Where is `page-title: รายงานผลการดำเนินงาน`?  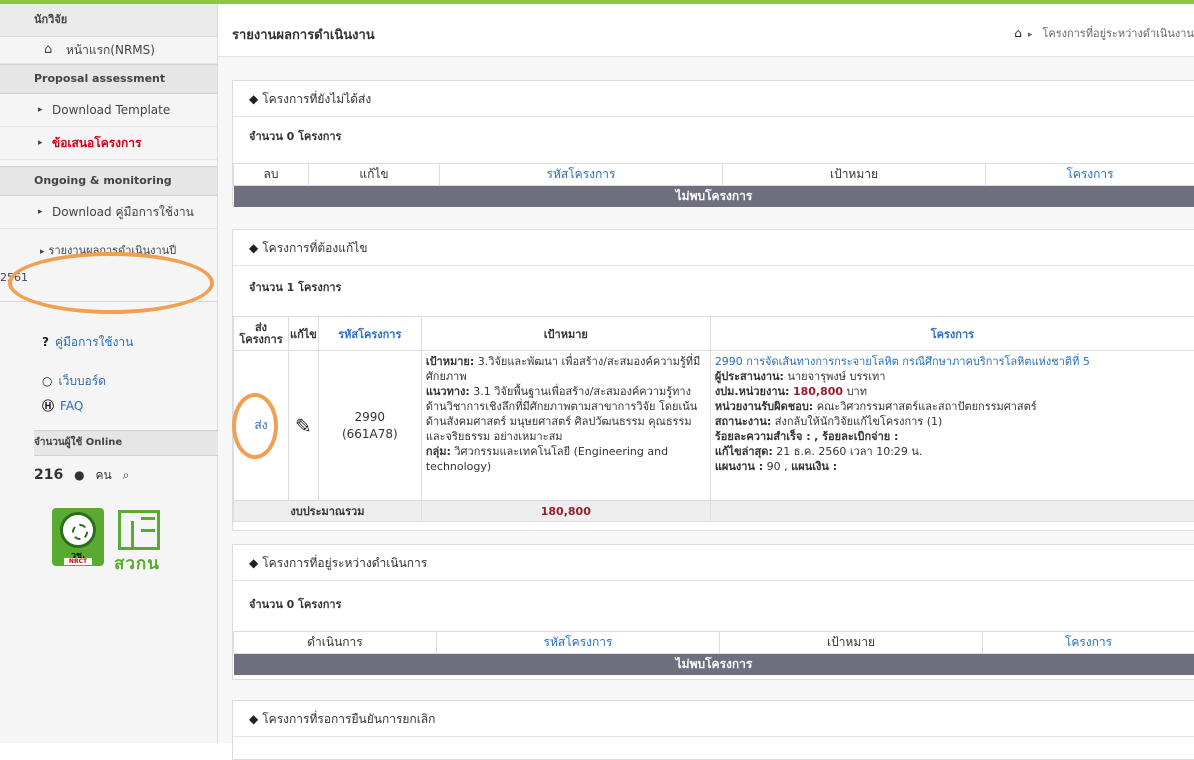
page-title: รายงานผลการดำเนินงาน is located at coordinates (303, 34).